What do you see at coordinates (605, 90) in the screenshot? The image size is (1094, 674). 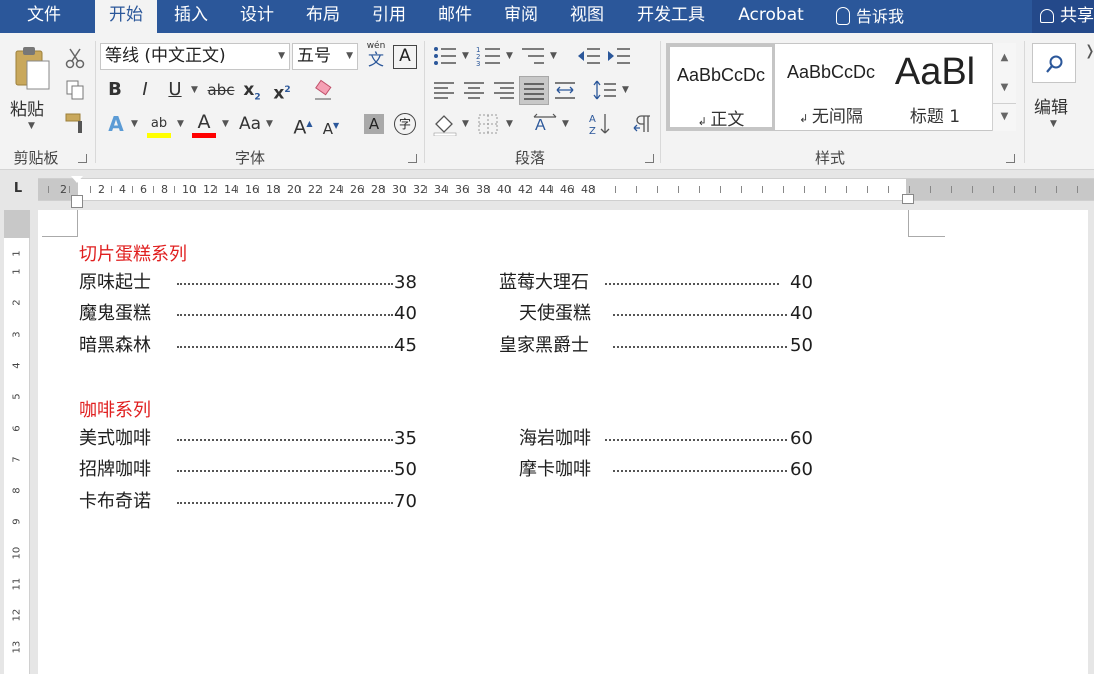 I see `line-spacing-icon` at bounding box center [605, 90].